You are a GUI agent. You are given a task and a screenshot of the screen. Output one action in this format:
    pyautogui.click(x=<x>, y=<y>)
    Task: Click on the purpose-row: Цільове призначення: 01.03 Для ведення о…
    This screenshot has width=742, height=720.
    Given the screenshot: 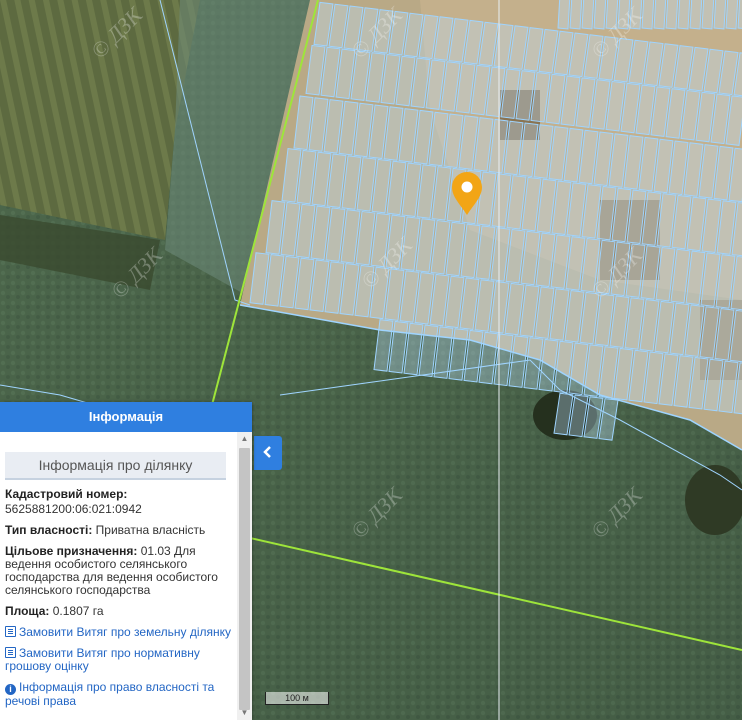 What is the action you would take?
    pyautogui.click(x=120, y=571)
    